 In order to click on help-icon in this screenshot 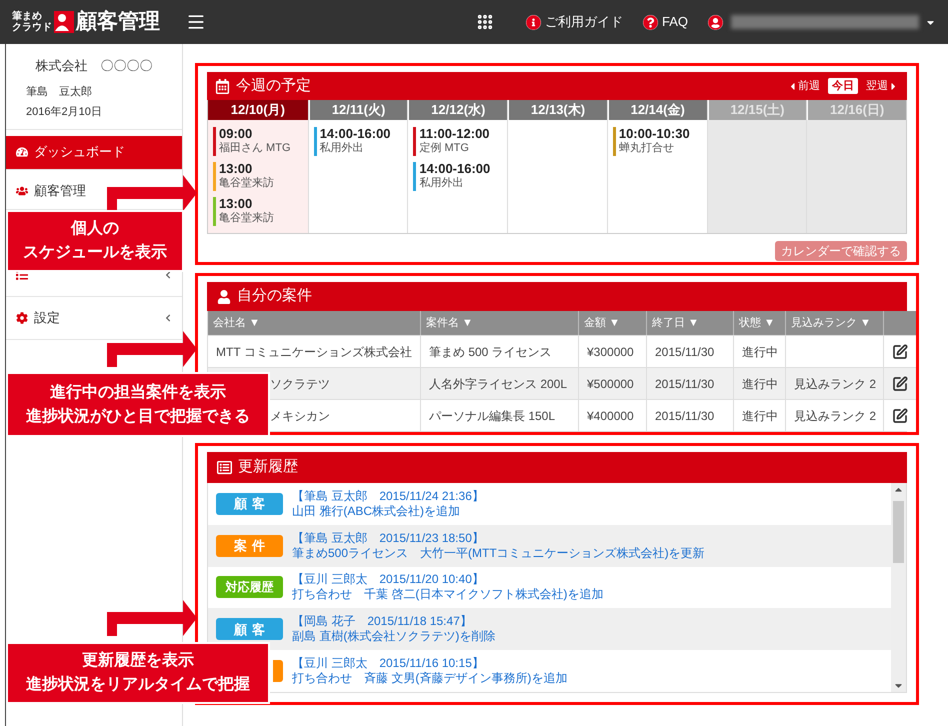, I will do `click(650, 22)`.